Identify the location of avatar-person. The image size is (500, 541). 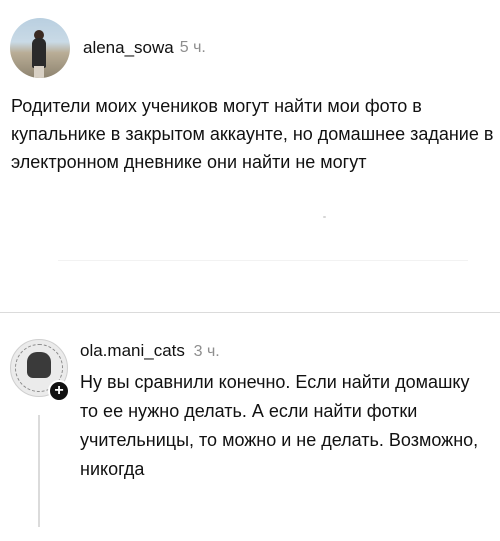
(39, 53).